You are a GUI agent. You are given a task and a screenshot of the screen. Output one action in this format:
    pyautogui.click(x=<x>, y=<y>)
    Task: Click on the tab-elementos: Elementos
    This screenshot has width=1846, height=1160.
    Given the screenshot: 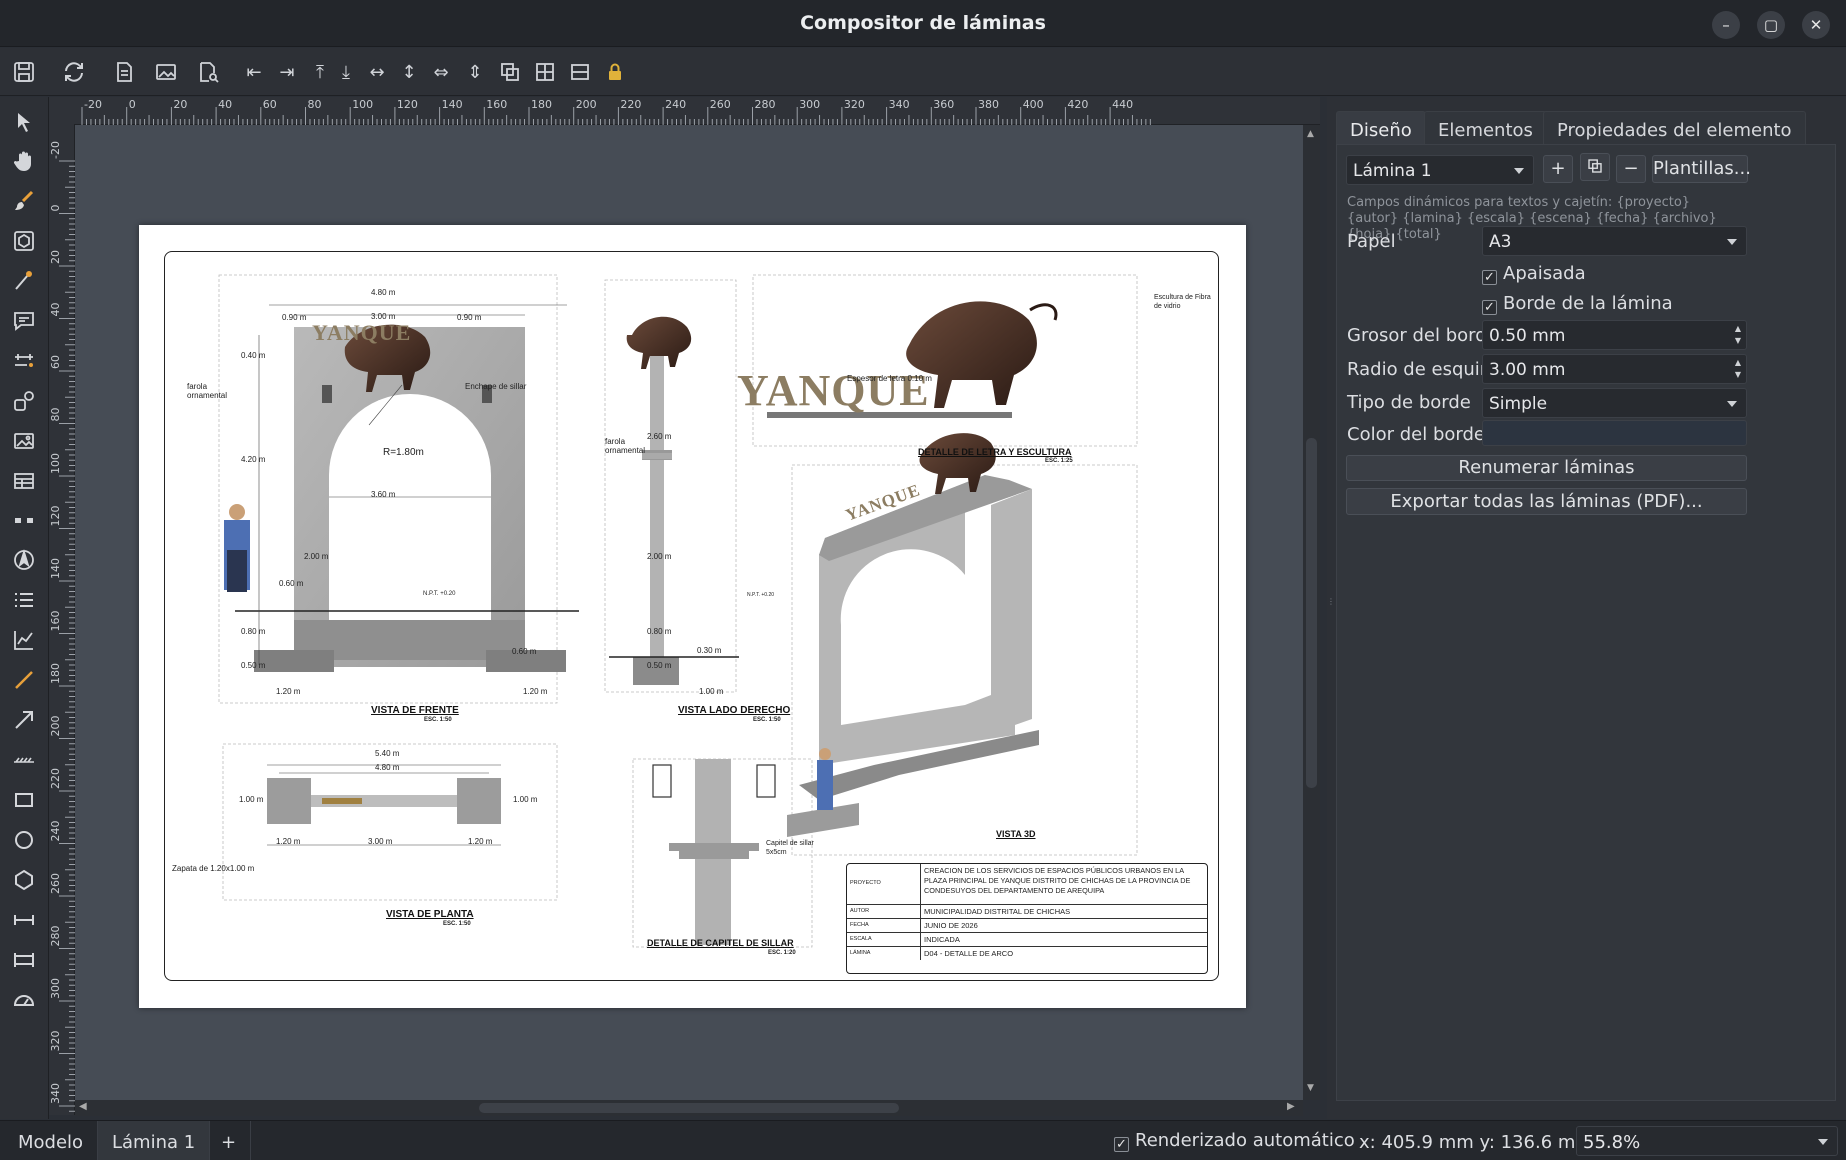 What is the action you would take?
    pyautogui.click(x=1485, y=127)
    